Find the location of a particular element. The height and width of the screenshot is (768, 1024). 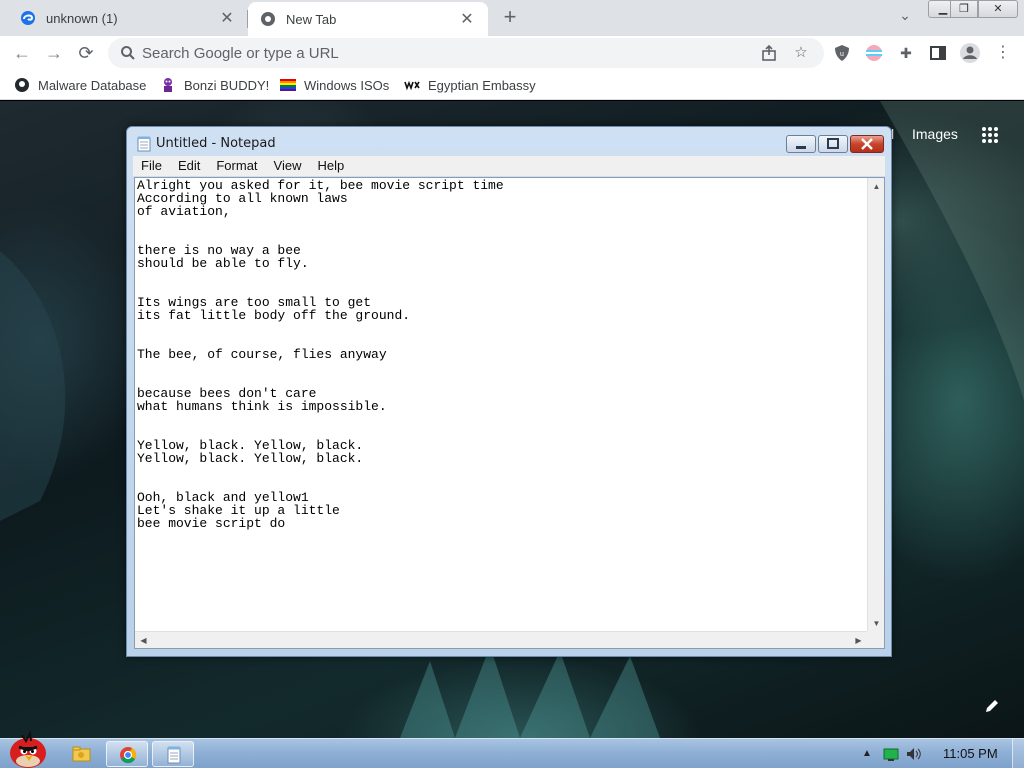

omnibox: ☆ is located at coordinates (466, 53).